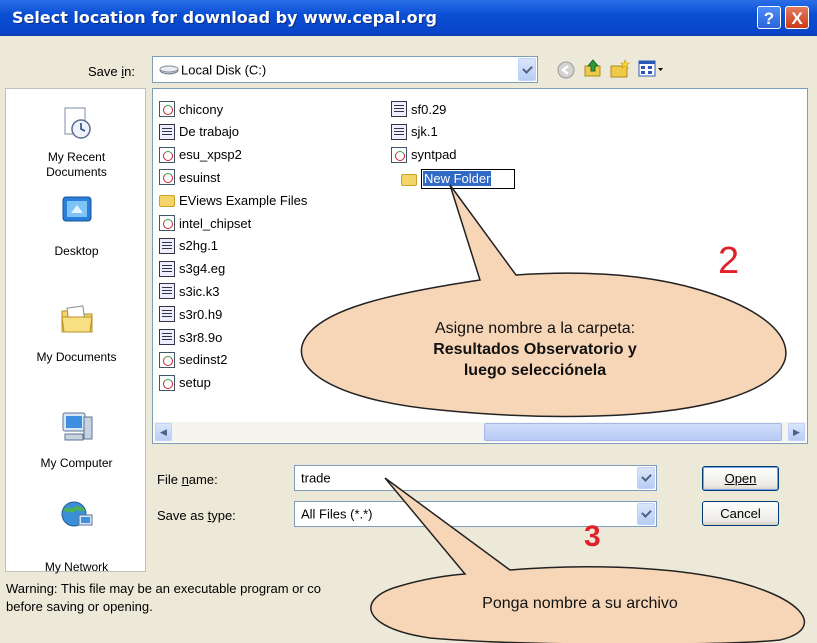 The width and height of the screenshot is (817, 643). Describe the element at coordinates (76, 536) in the screenshot. I see `place-my-network: My Network` at that location.